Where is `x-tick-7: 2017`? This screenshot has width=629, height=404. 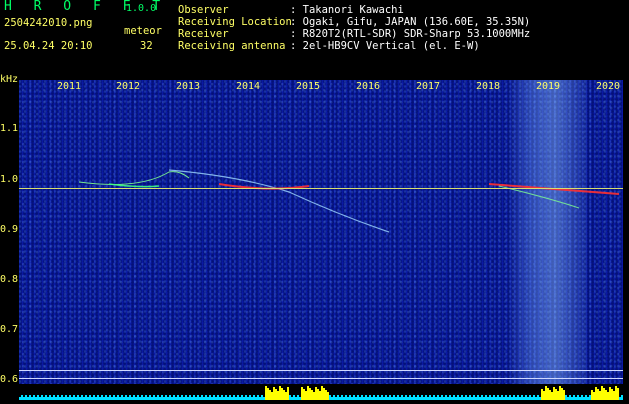
x-tick-7: 2017 is located at coordinates (428, 86).